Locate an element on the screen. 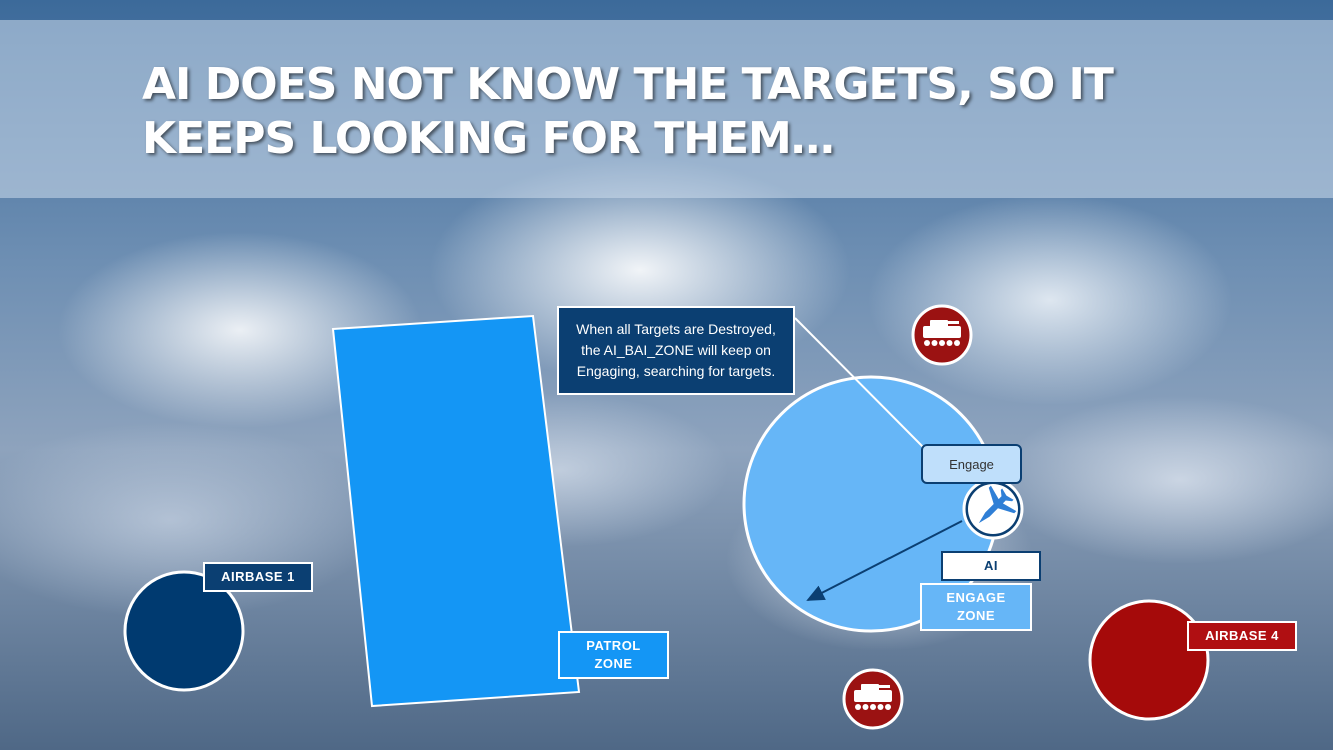 Image resolution: width=1333 pixels, height=750 pixels. airbase-1-label: AIRBASE 1 is located at coordinates (258, 577).